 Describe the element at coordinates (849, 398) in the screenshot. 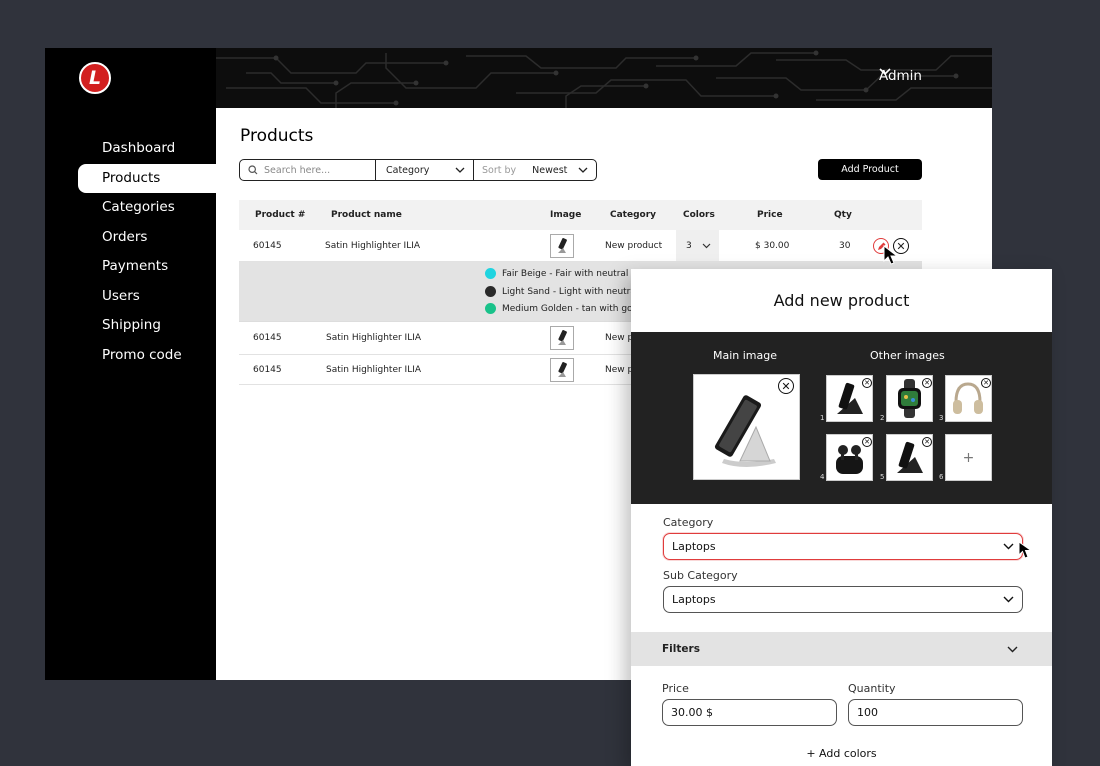

I see `other-image-1: ✕` at that location.